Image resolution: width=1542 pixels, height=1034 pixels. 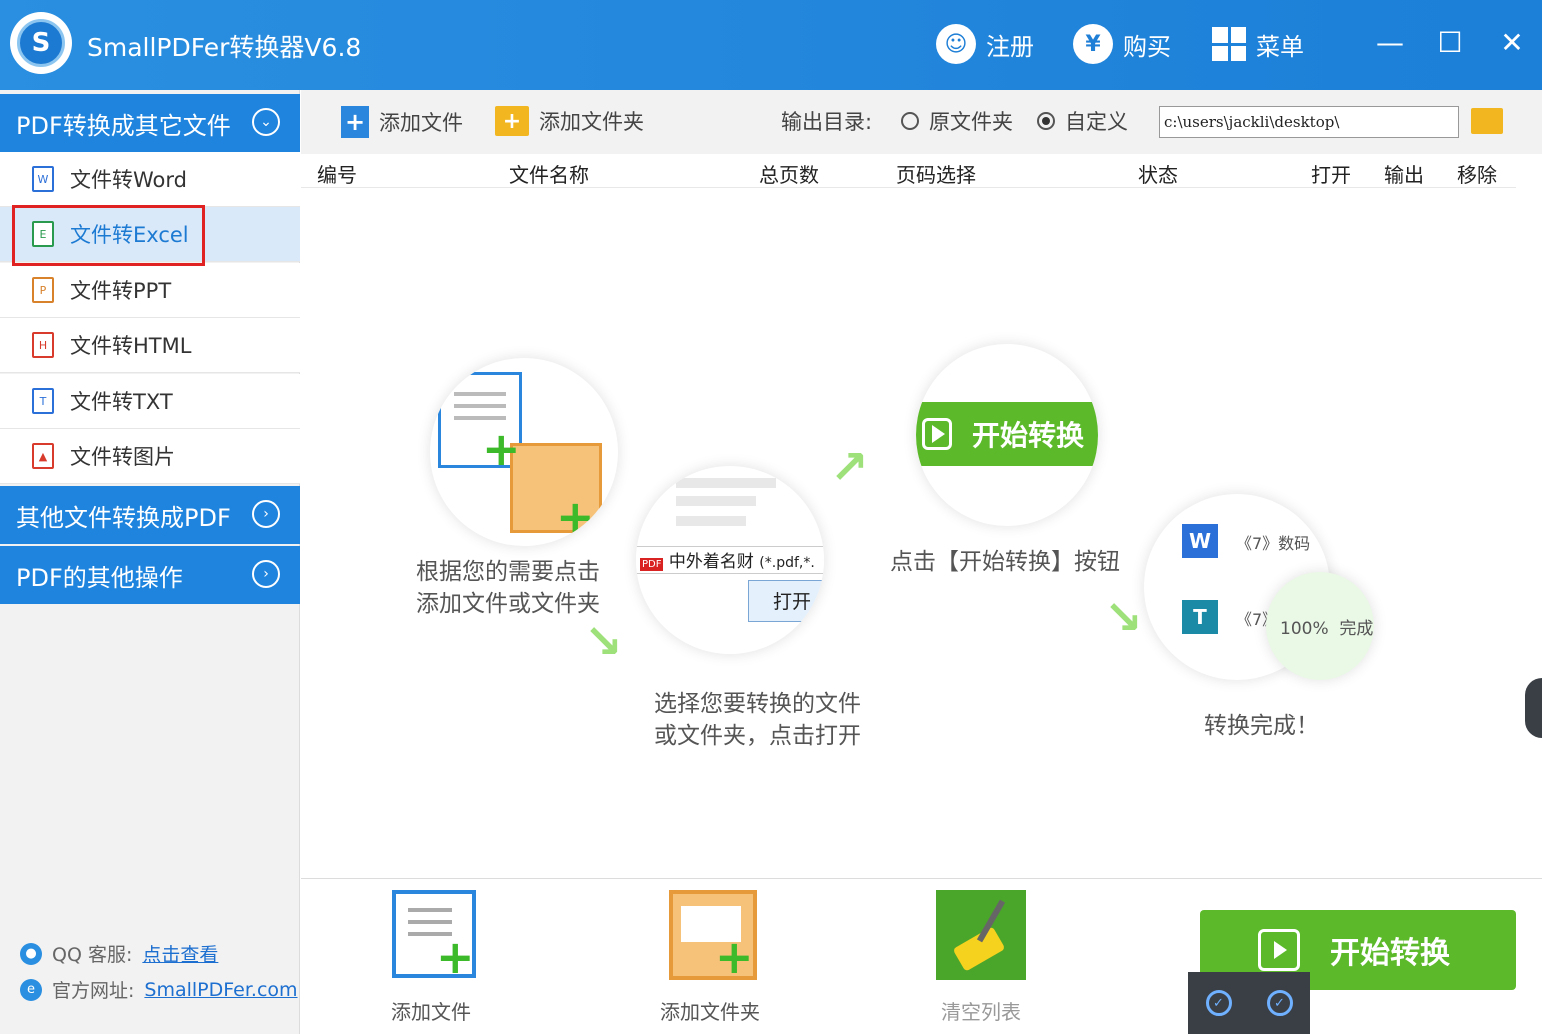 I want to click on sidebar-item-image: ▲ 文件转图片, so click(x=150, y=456).